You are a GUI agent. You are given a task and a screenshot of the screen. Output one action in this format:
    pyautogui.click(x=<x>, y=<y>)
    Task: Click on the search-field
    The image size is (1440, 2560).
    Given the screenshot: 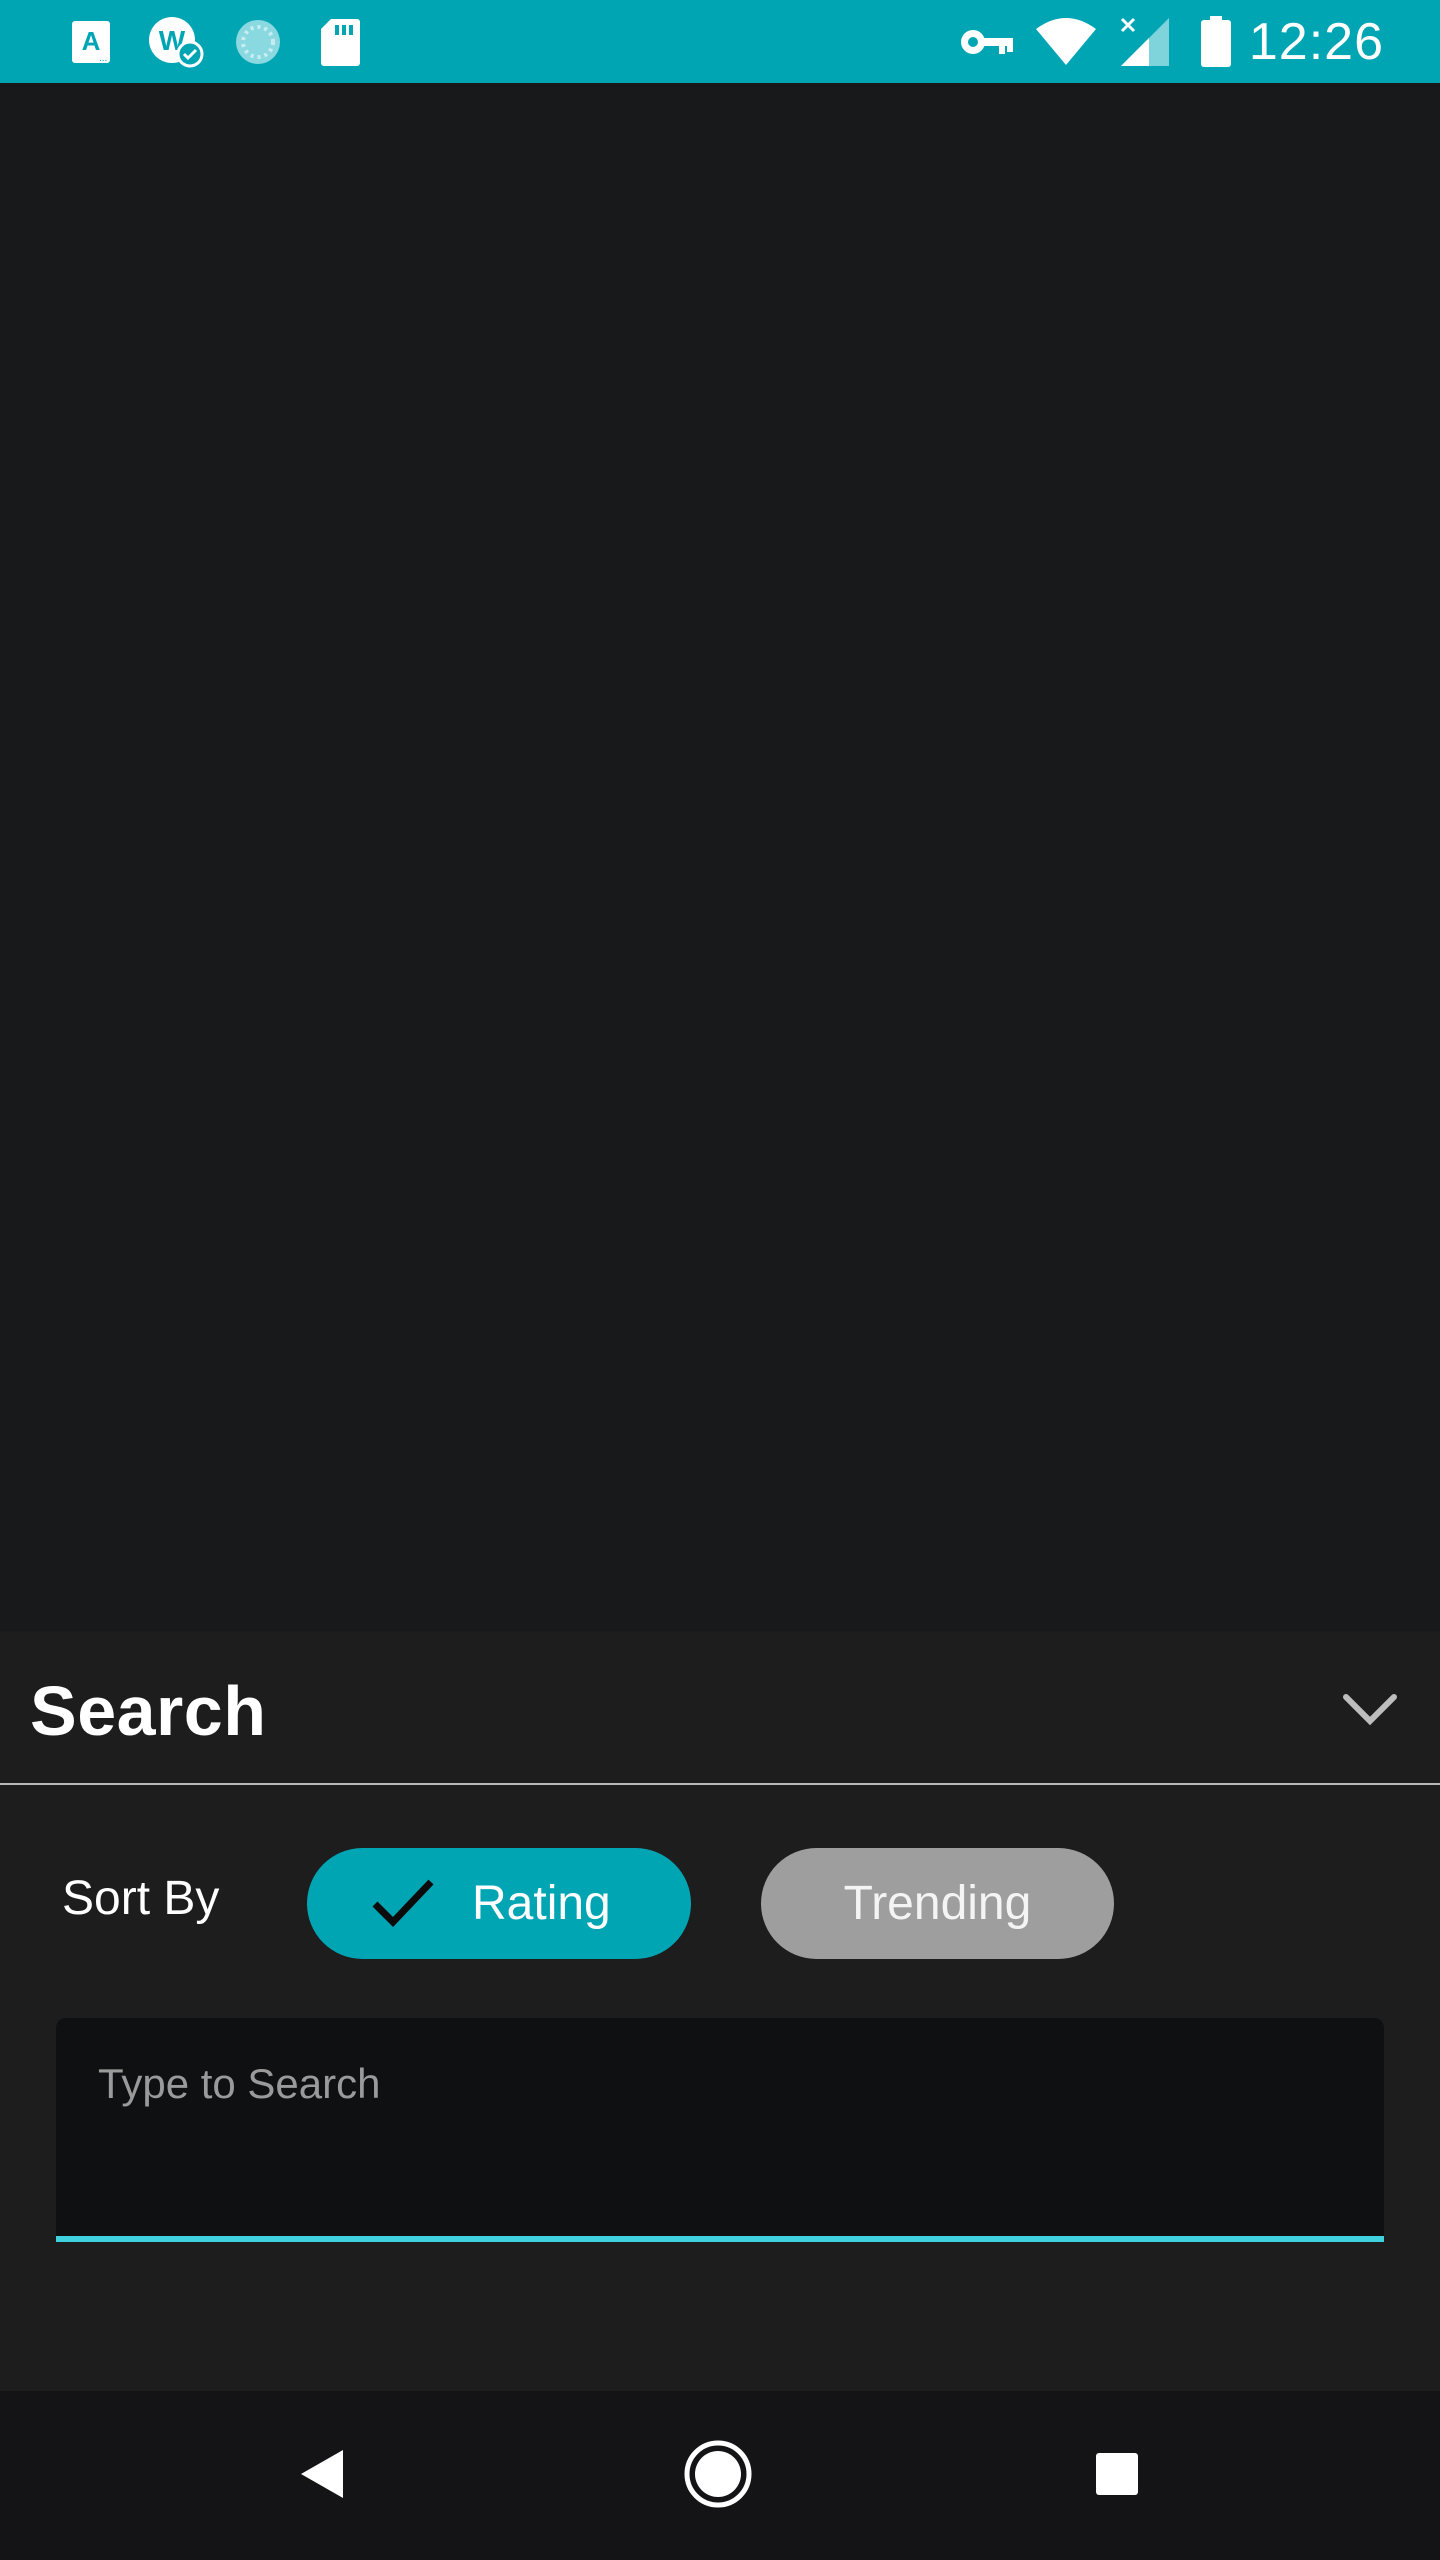 What is the action you would take?
    pyautogui.click(x=720, y=2130)
    